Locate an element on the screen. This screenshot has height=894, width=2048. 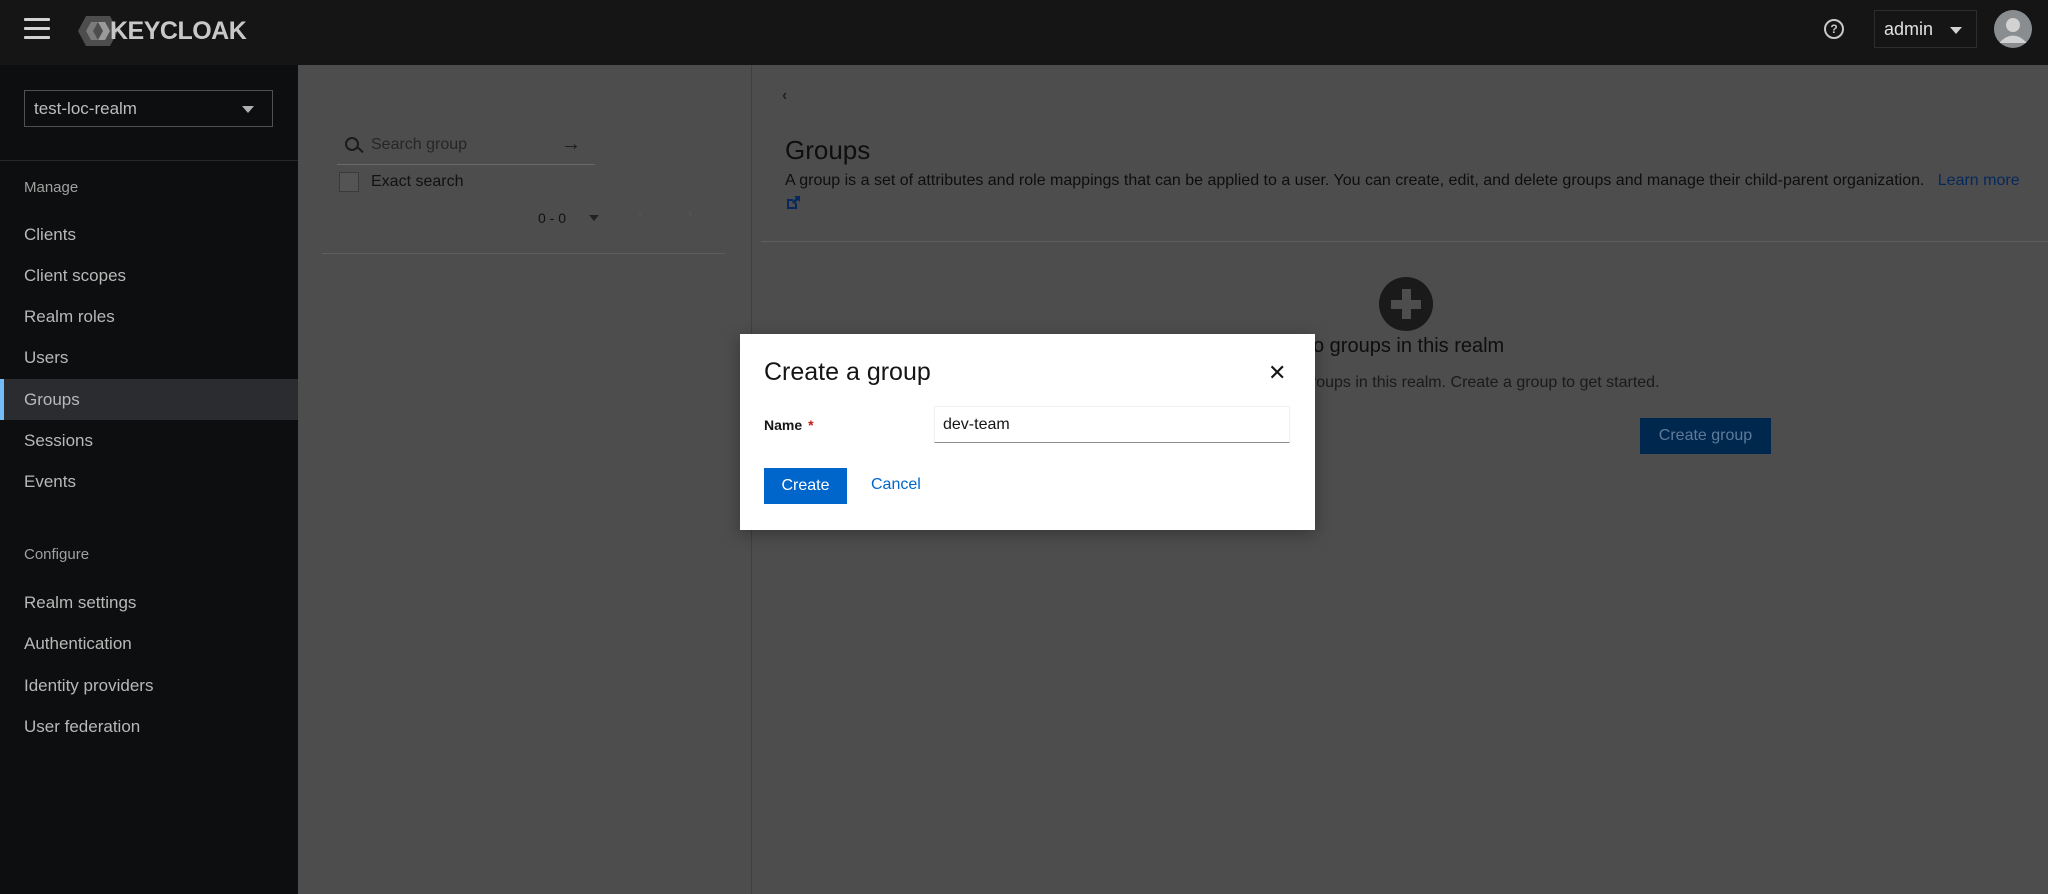
help-icon: ? is located at coordinates (1834, 29).